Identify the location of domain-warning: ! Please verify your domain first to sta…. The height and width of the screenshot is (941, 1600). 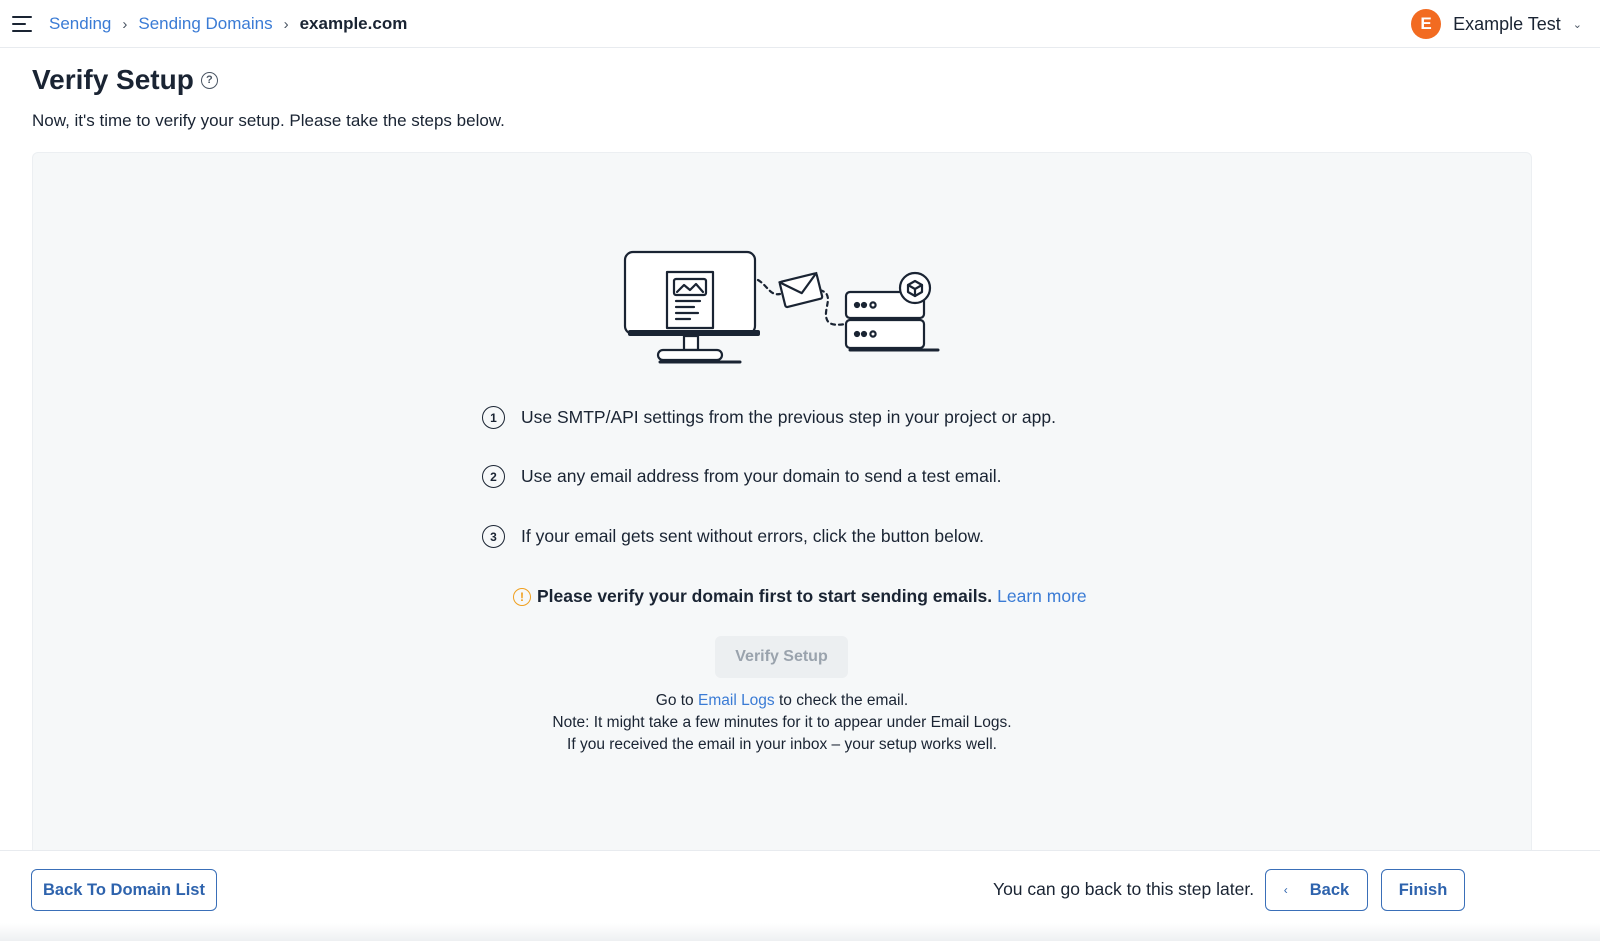
(800, 596).